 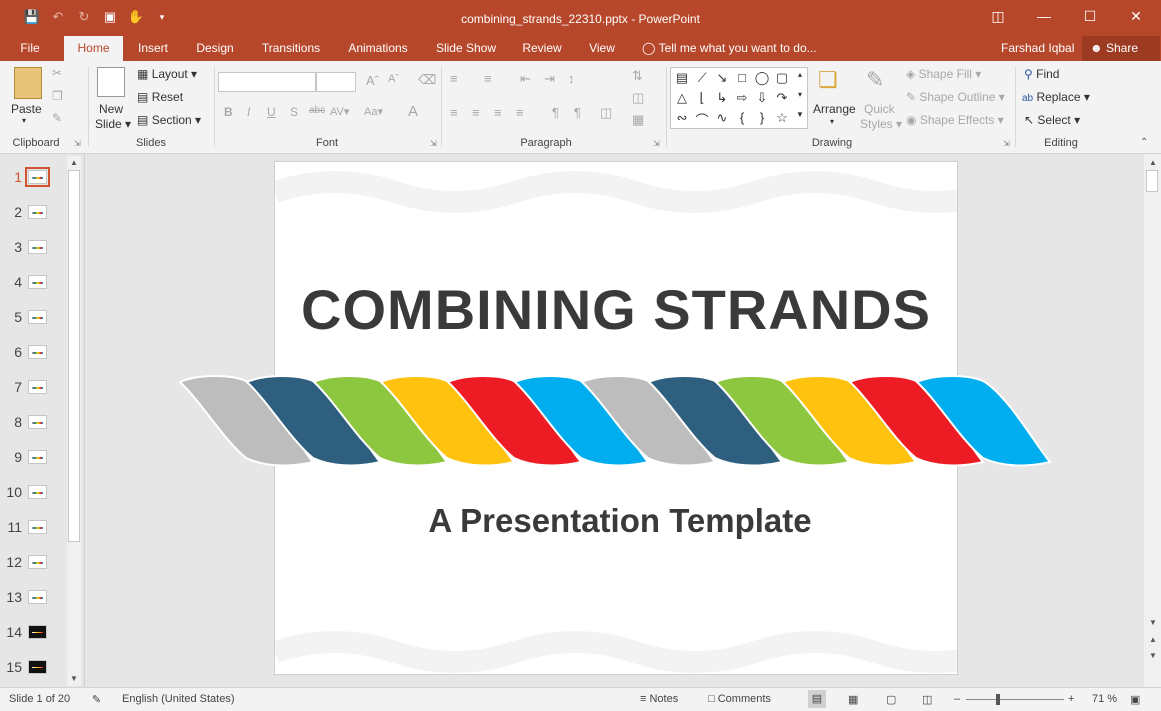 What do you see at coordinates (542, 48) in the screenshot?
I see `tab-review: Review` at bounding box center [542, 48].